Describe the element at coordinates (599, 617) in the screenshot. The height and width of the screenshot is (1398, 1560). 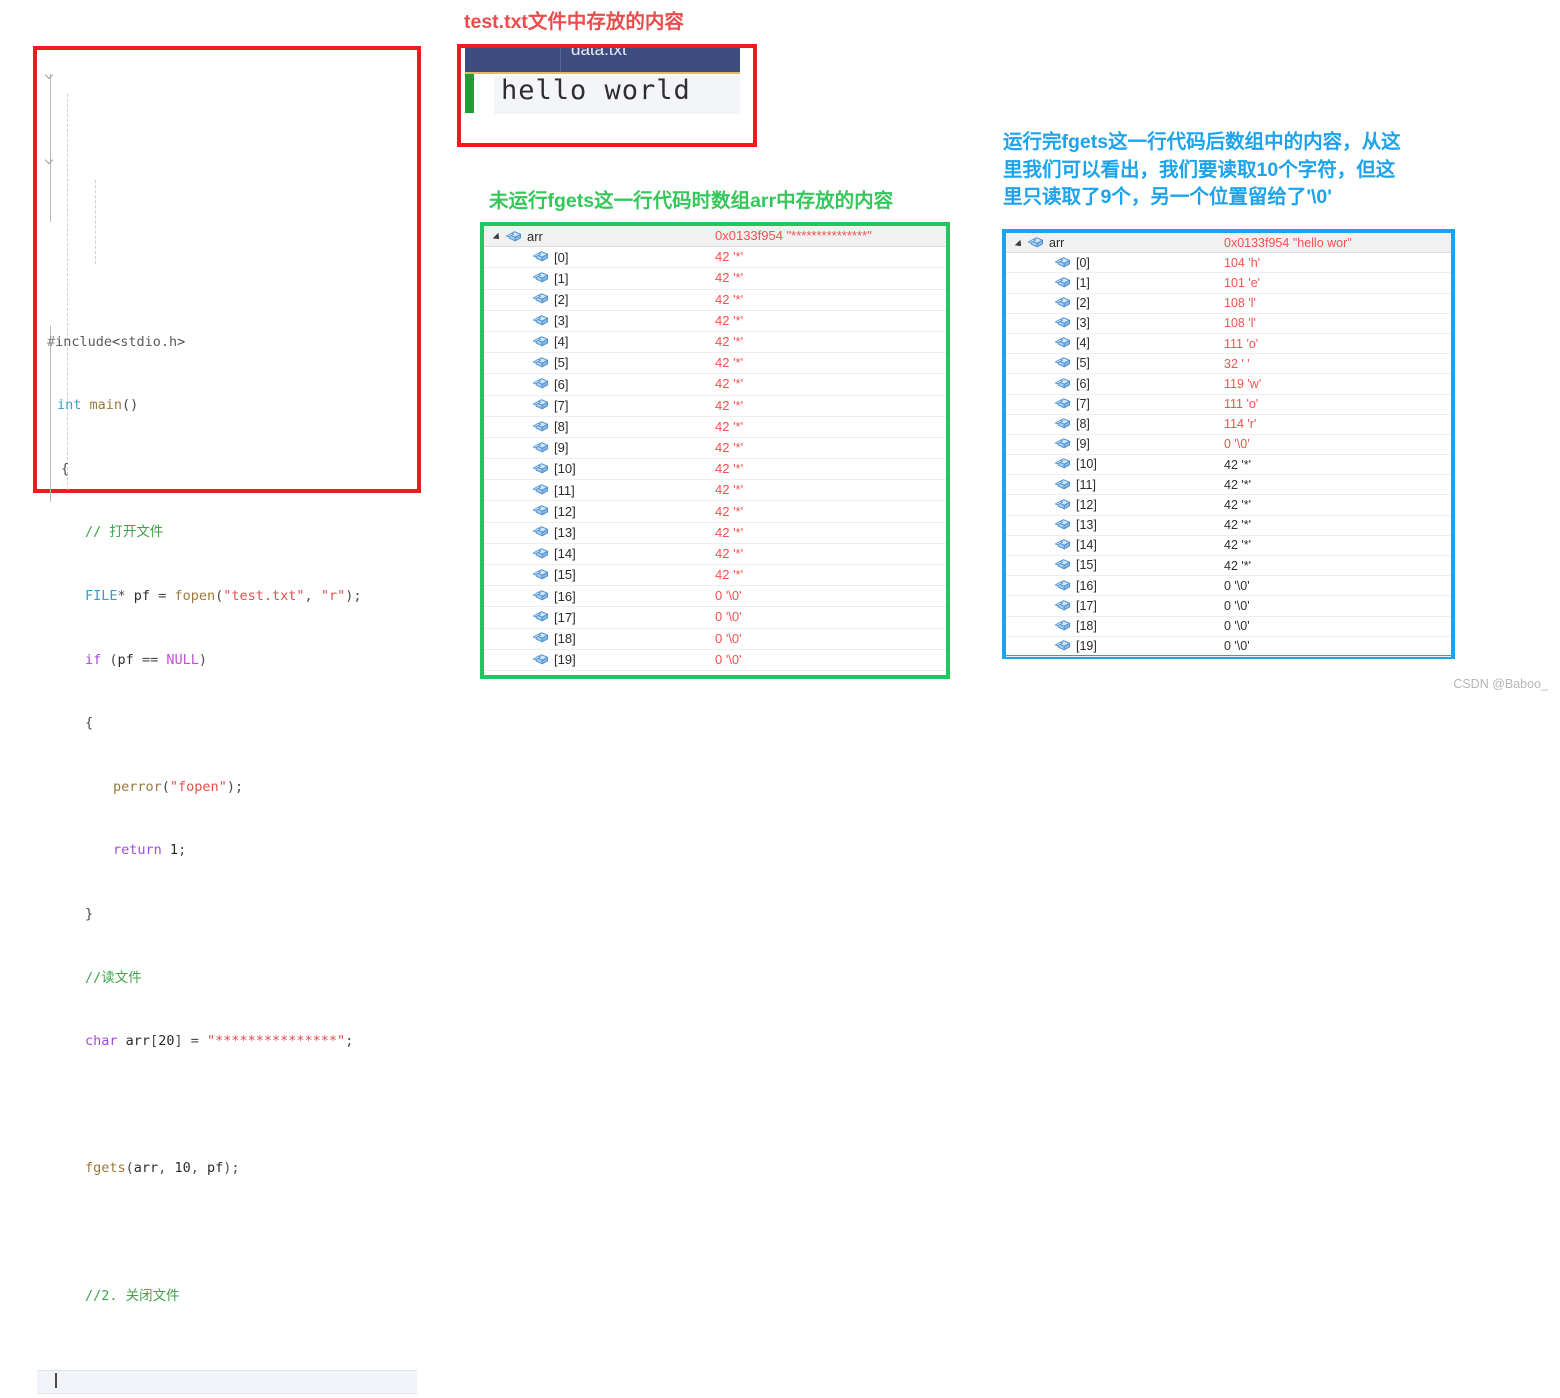
I see `watch-row-name-cell: [17]` at that location.